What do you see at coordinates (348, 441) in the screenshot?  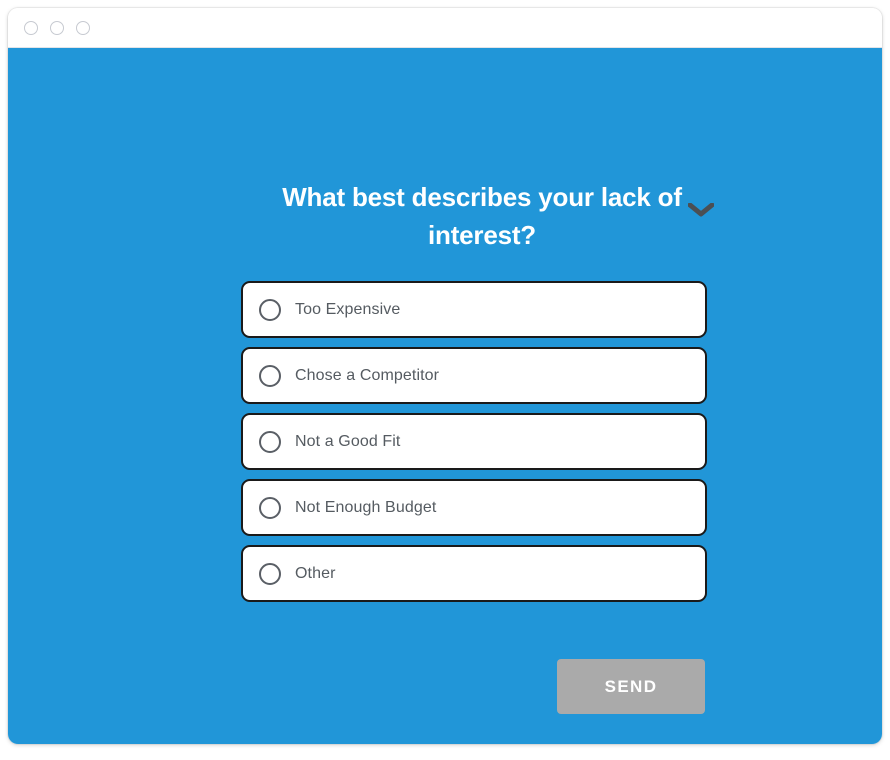 I see `option-label: Not a Good Fit` at bounding box center [348, 441].